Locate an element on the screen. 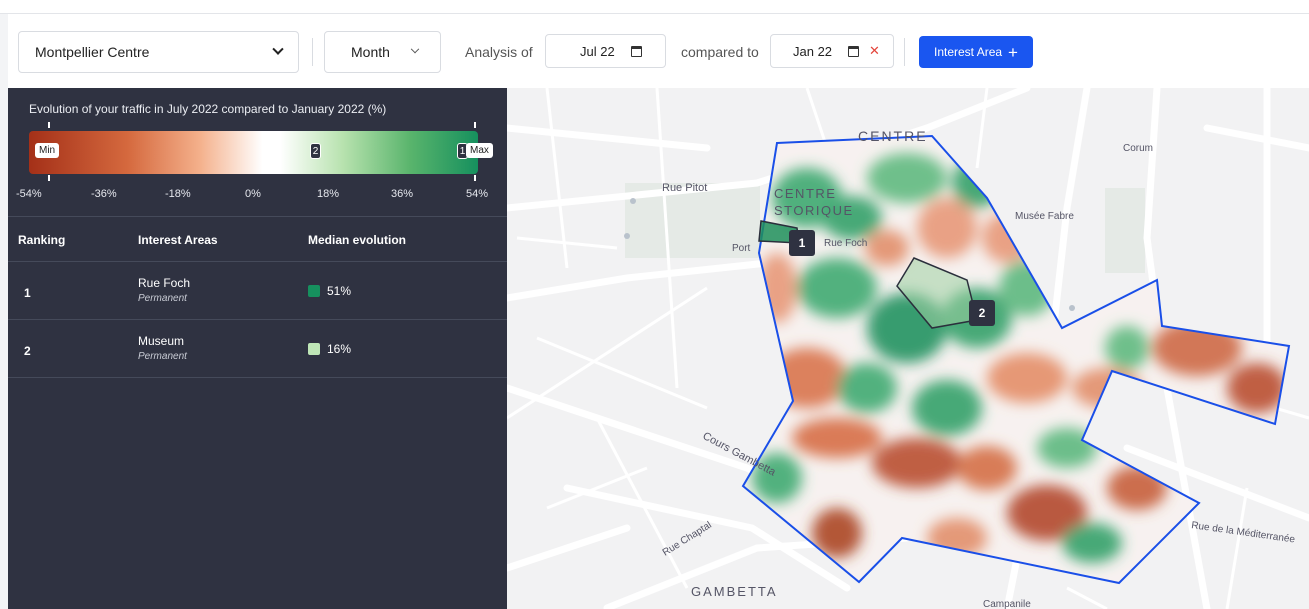  table-row: 1 Rue Foch Permanent 51% is located at coordinates (257, 291).